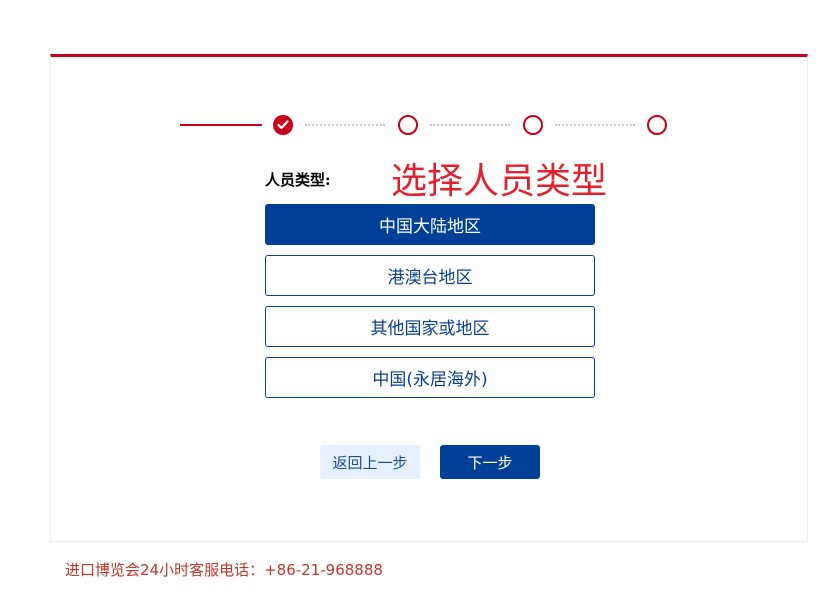  Describe the element at coordinates (430, 377) in the screenshot. I see `option-china-overseas-resident: 中国(永居海外)` at that location.